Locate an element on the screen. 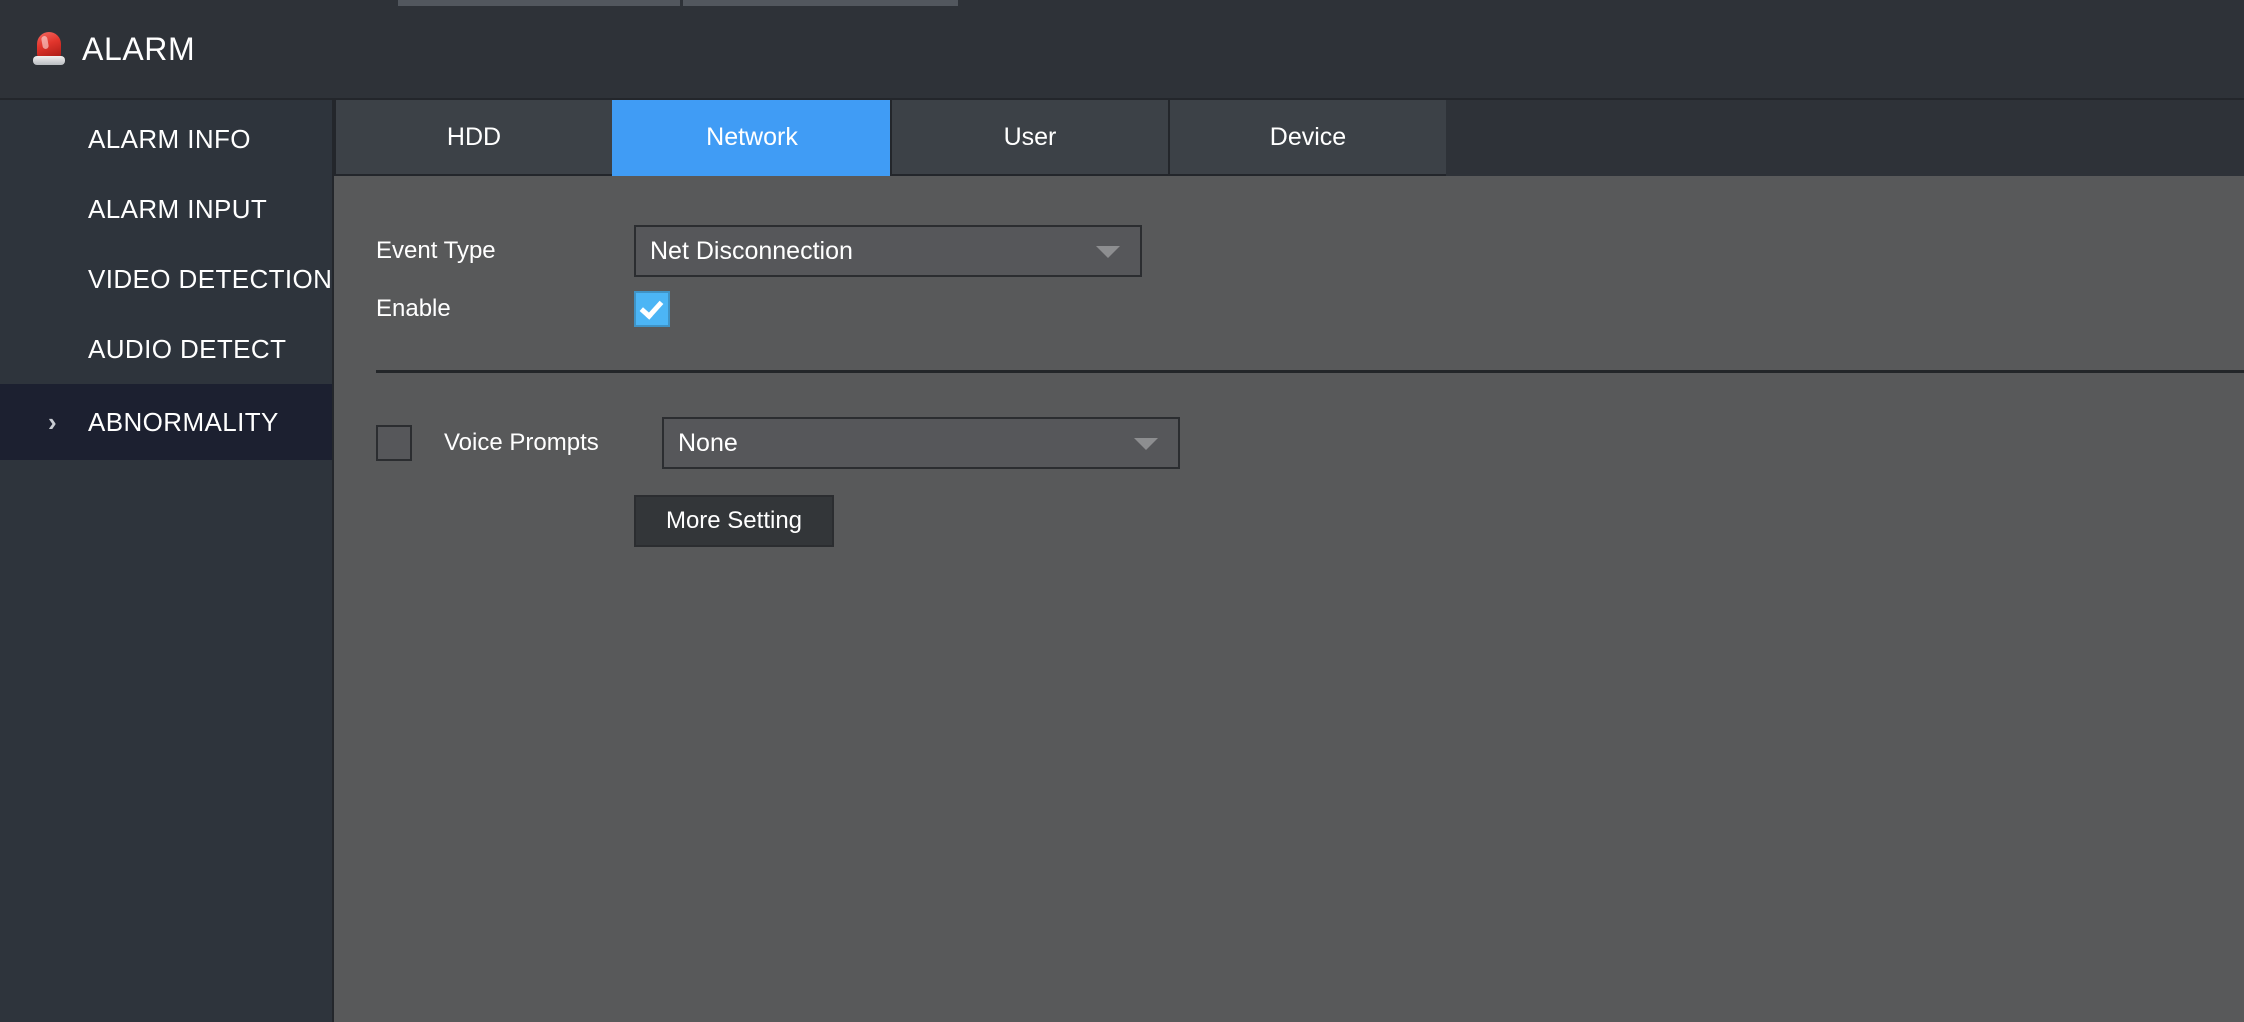 The width and height of the screenshot is (2244, 1022). sidebar-item-label: ABNORMALITY is located at coordinates (183, 421).